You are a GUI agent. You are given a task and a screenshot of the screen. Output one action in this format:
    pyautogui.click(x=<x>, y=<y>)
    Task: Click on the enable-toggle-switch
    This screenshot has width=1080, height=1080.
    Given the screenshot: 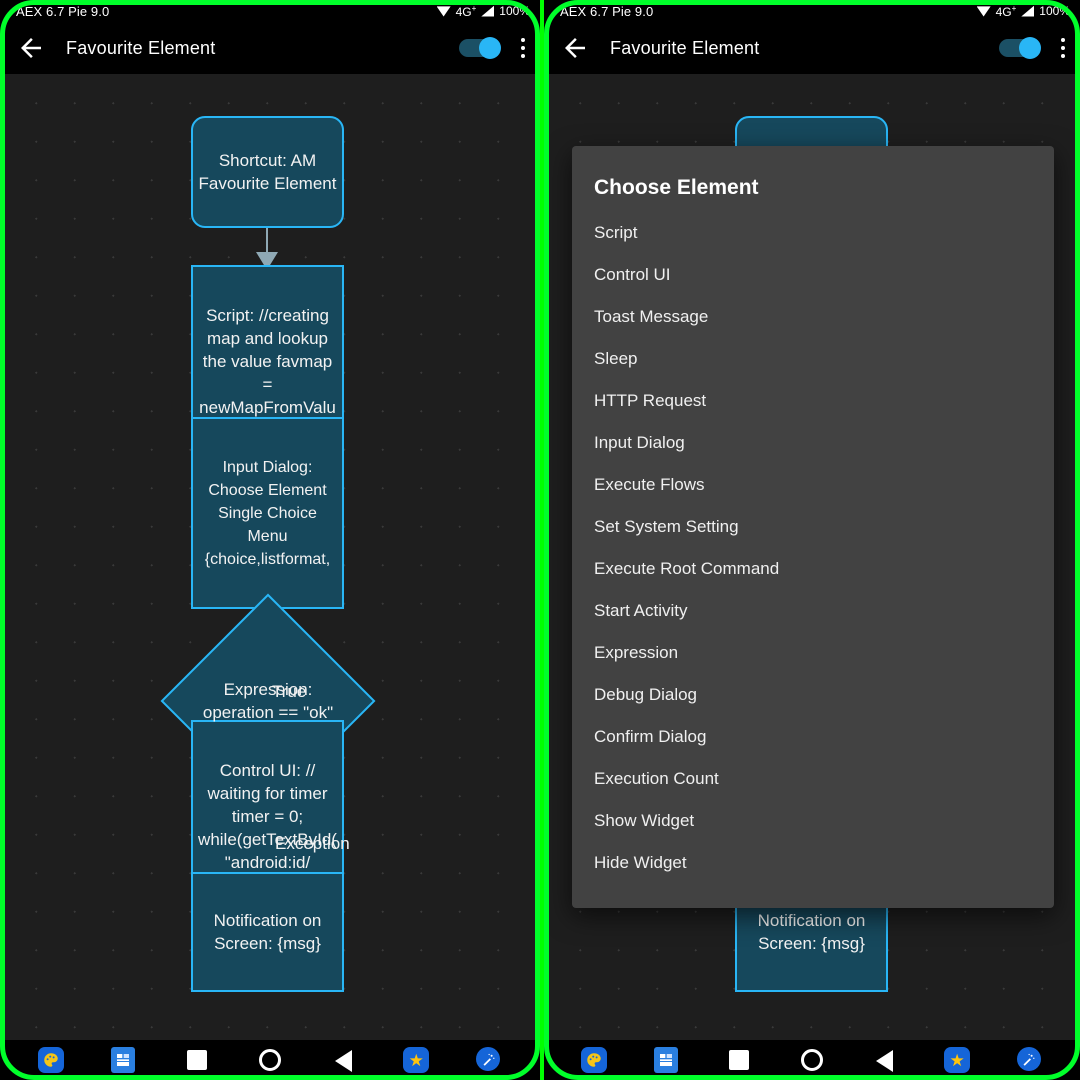 What is the action you would take?
    pyautogui.click(x=480, y=48)
    